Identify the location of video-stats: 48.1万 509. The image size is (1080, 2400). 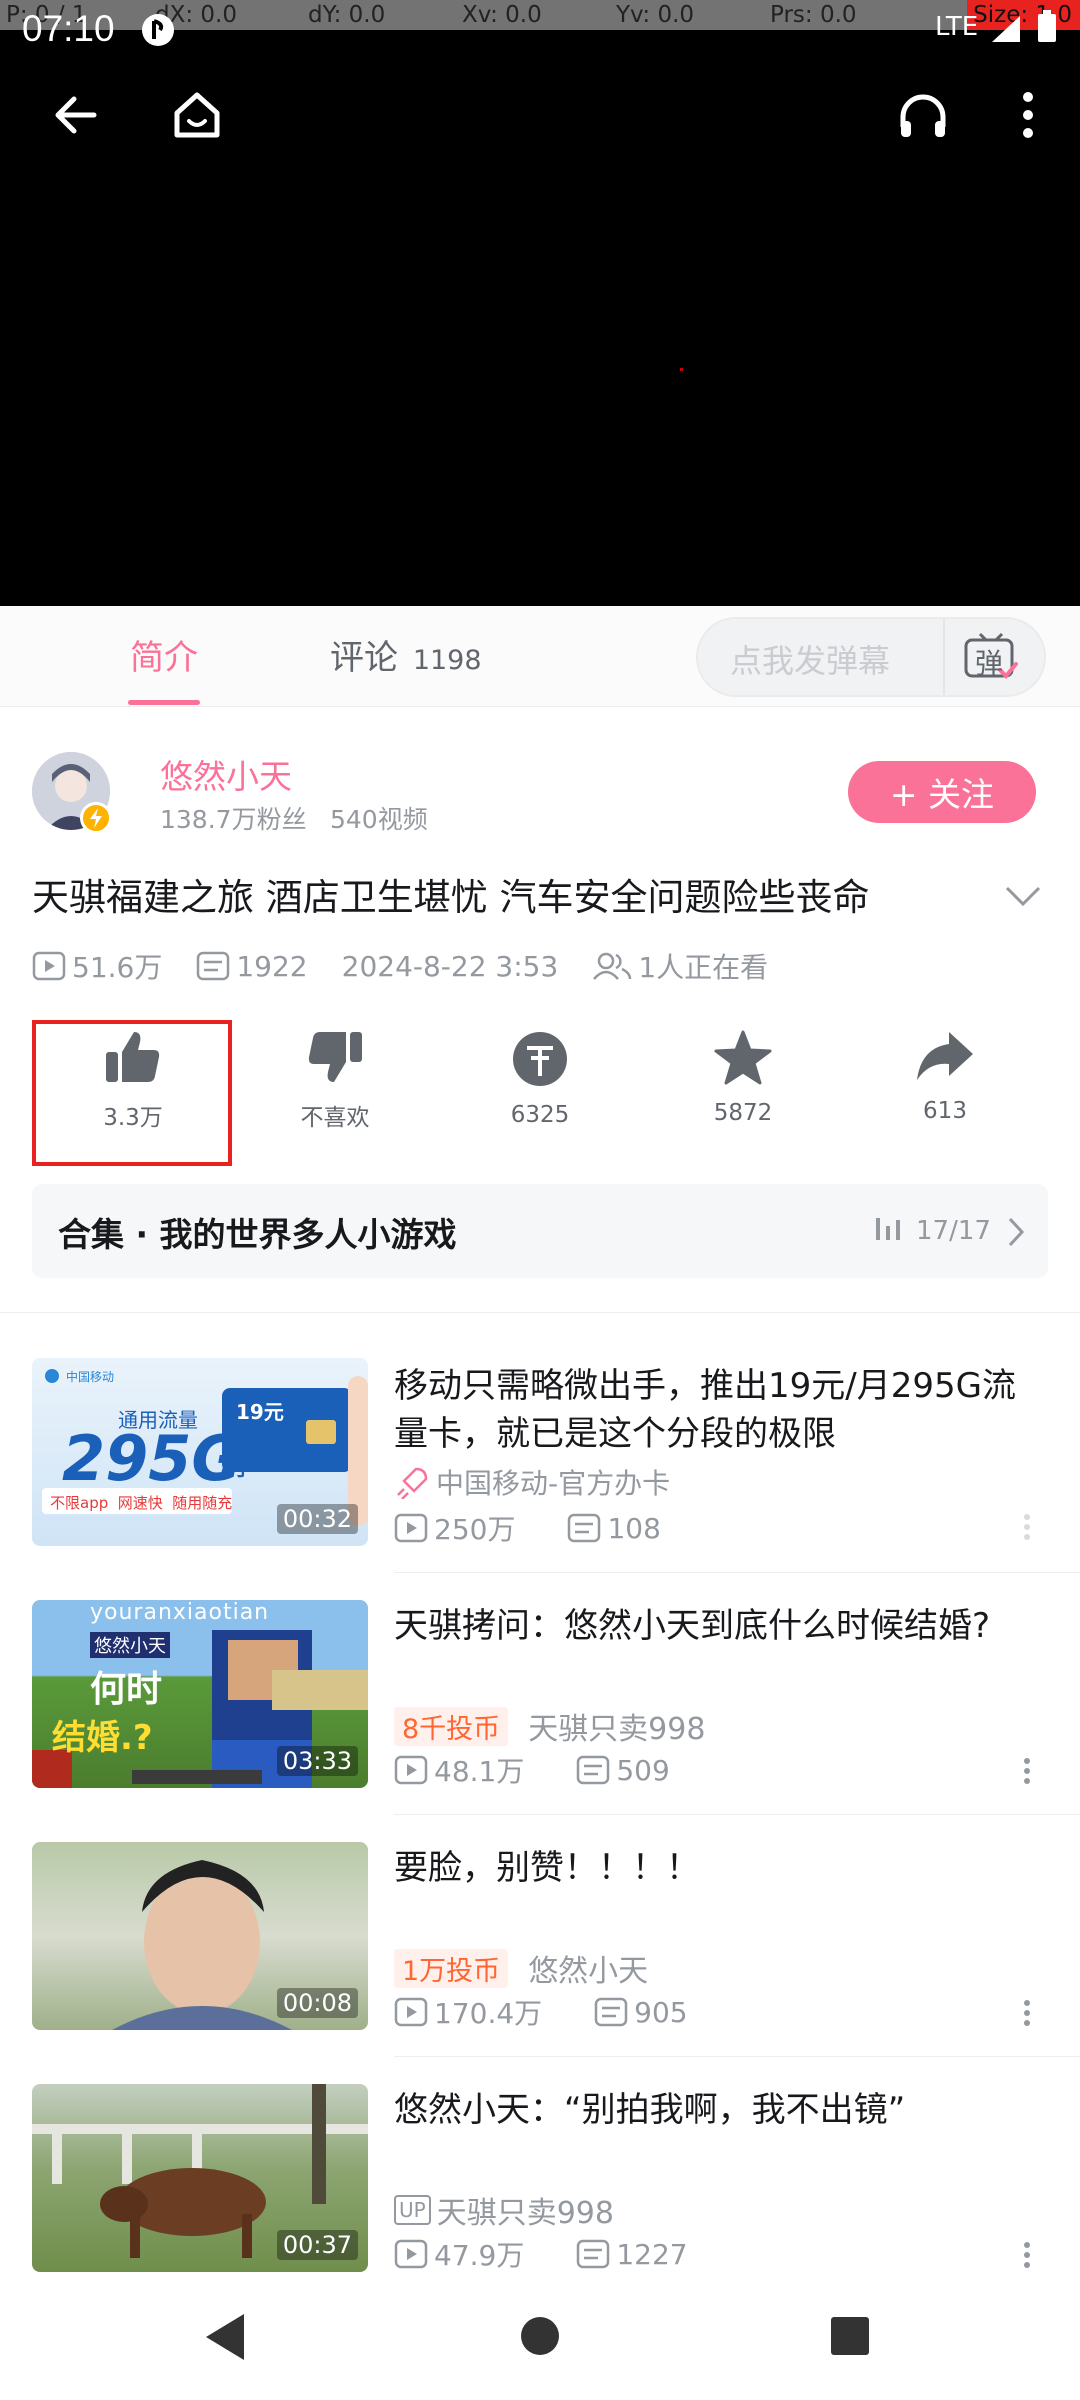
(532, 1770).